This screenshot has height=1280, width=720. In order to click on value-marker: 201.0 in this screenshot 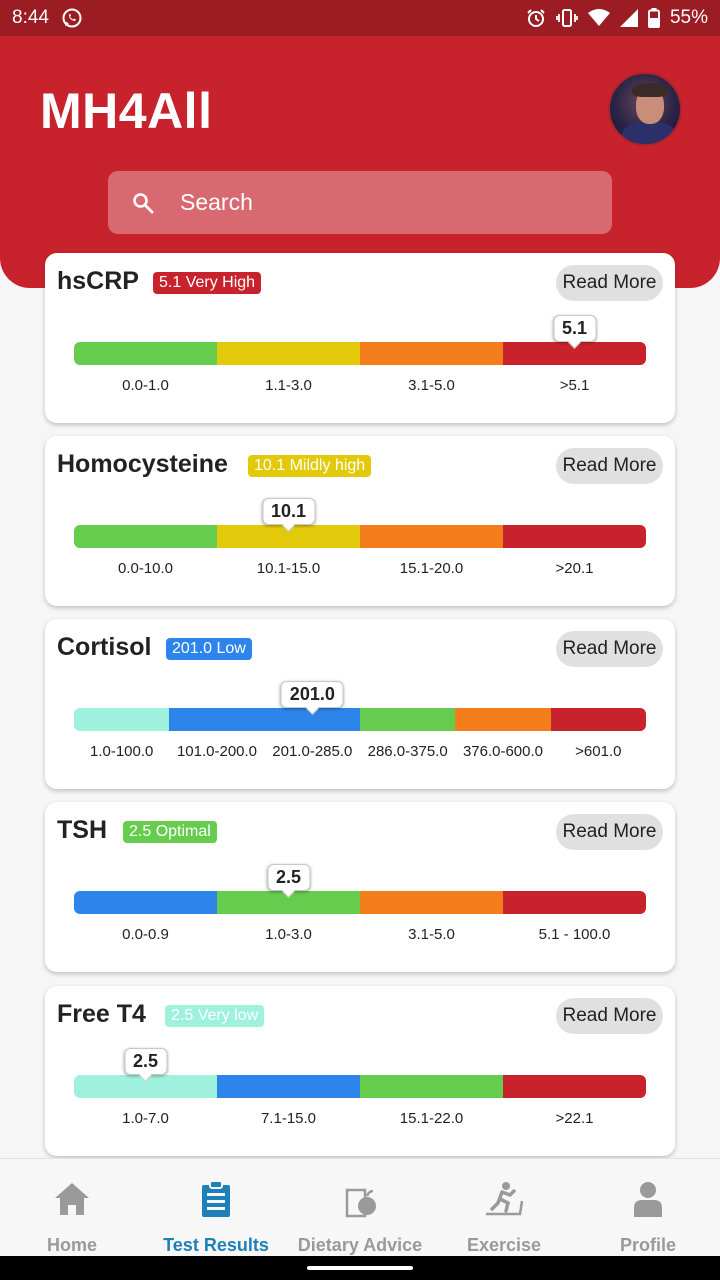, I will do `click(312, 694)`.